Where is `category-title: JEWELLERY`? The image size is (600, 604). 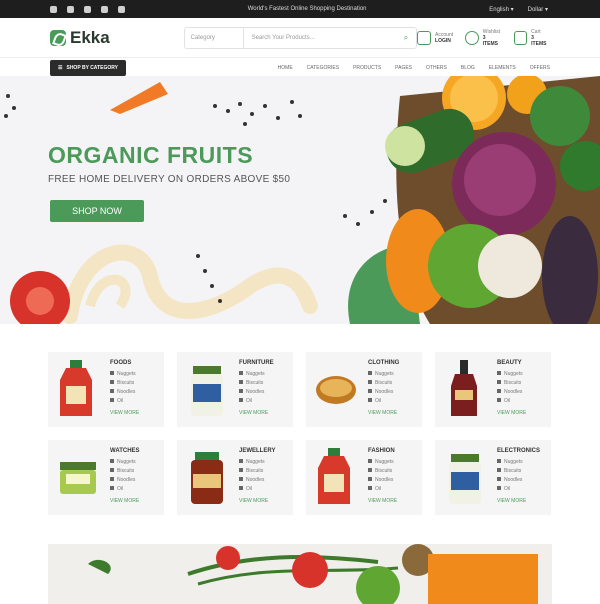
category-title: JEWELLERY is located at coordinates (257, 451).